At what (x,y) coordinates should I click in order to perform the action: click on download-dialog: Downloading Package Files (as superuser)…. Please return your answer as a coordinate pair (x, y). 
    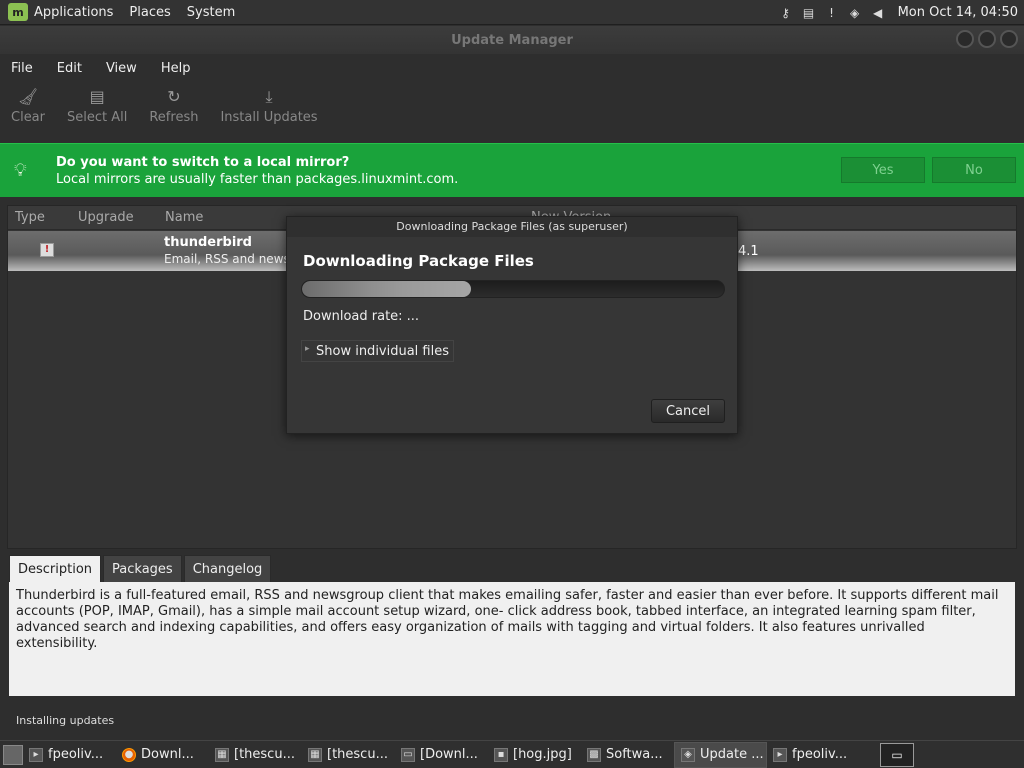
    Looking at the image, I should click on (512, 325).